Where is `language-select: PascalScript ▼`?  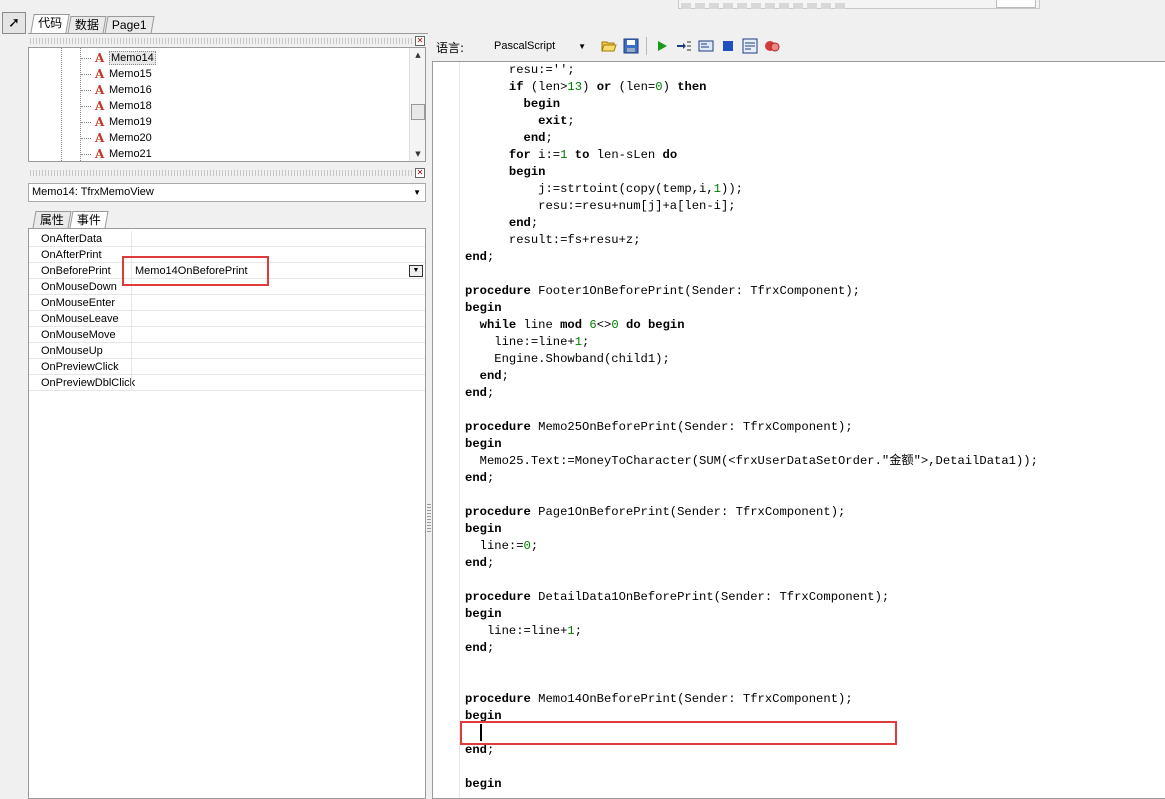
language-select: PascalScript ▼ is located at coordinates (540, 46).